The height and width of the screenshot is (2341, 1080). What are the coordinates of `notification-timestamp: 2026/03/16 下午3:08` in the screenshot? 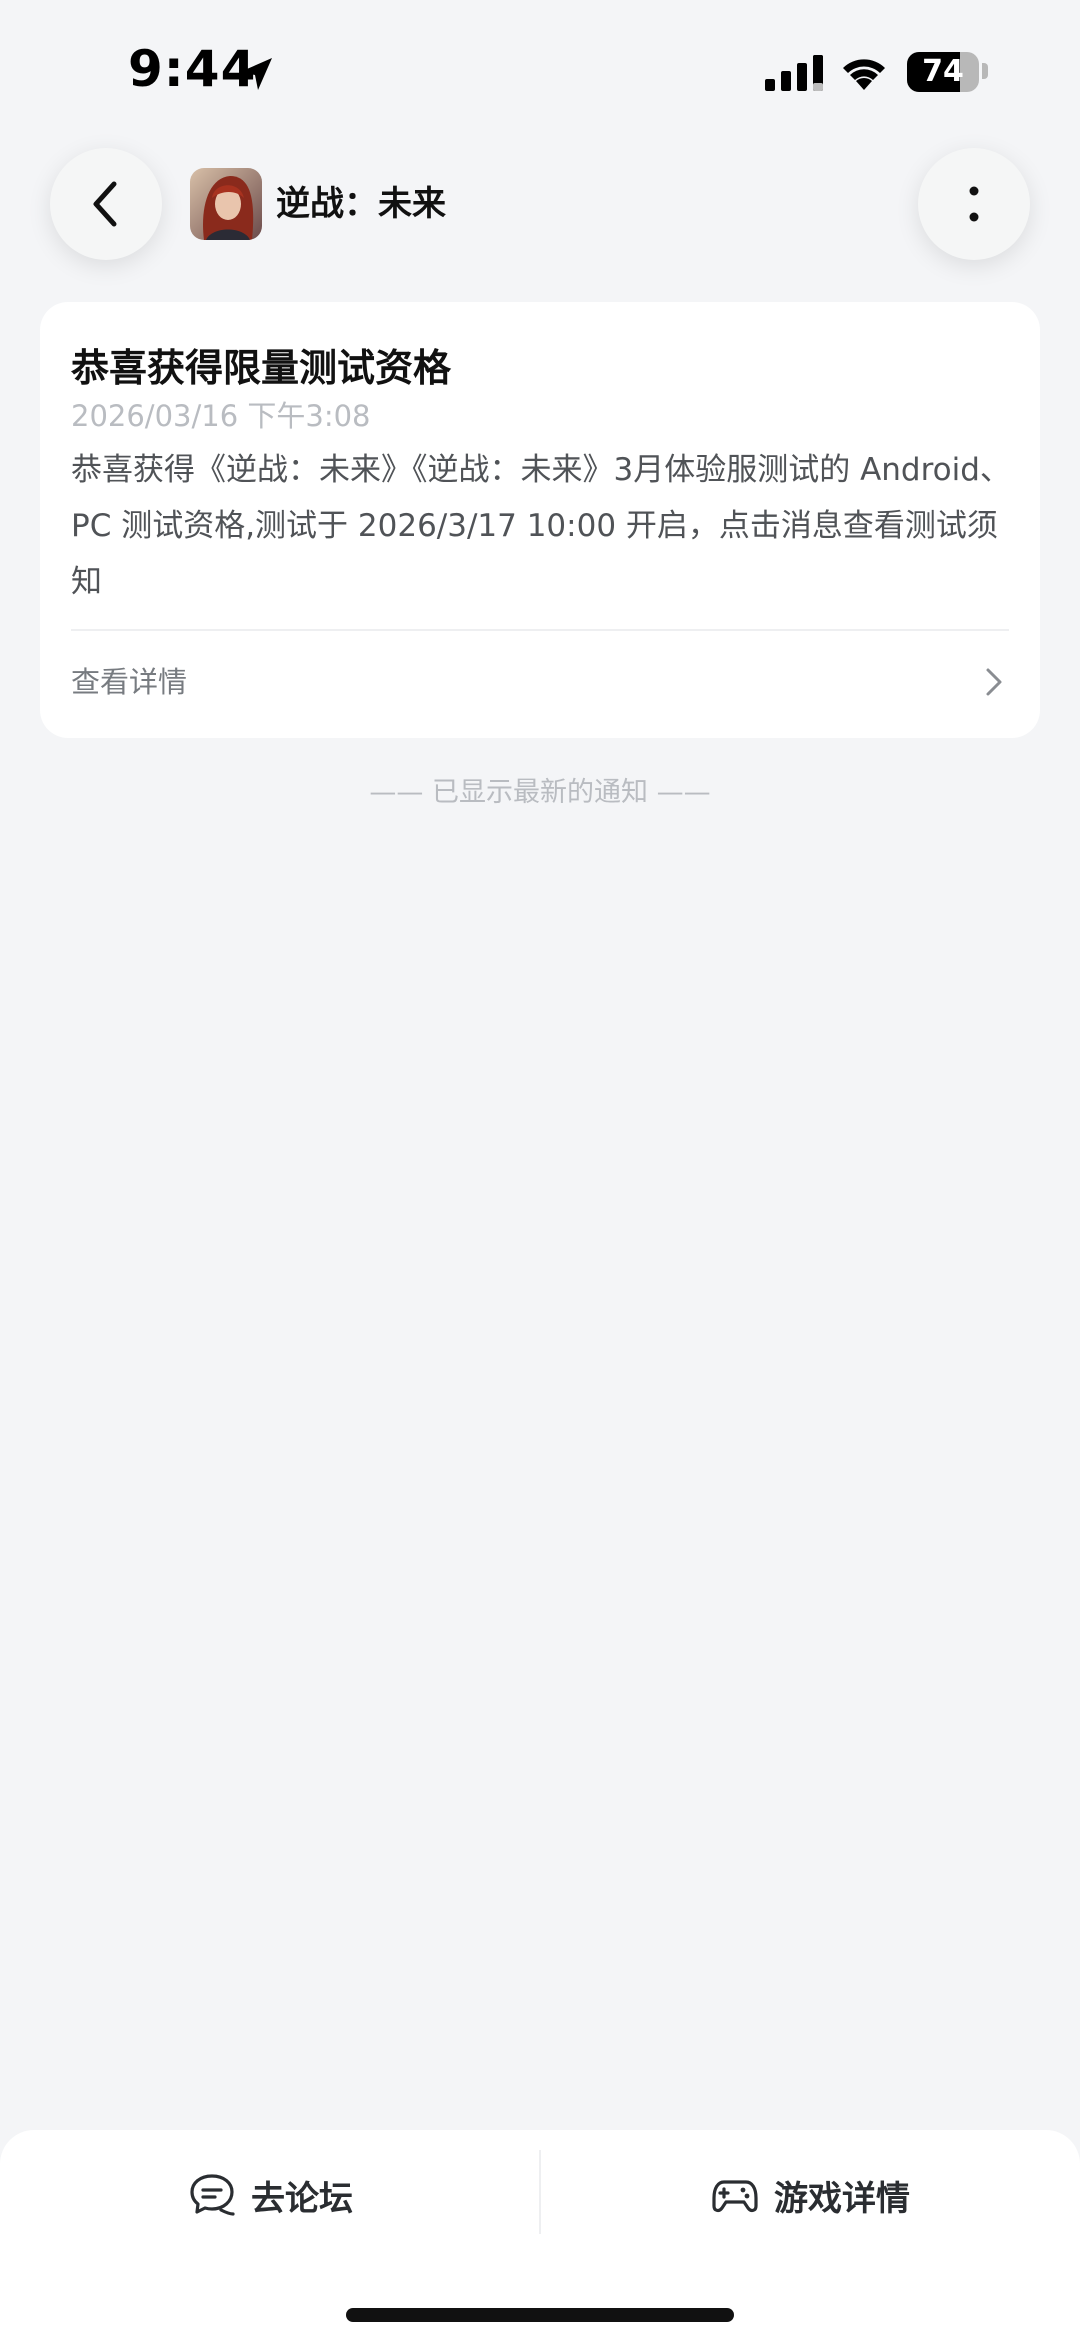 It's located at (221, 416).